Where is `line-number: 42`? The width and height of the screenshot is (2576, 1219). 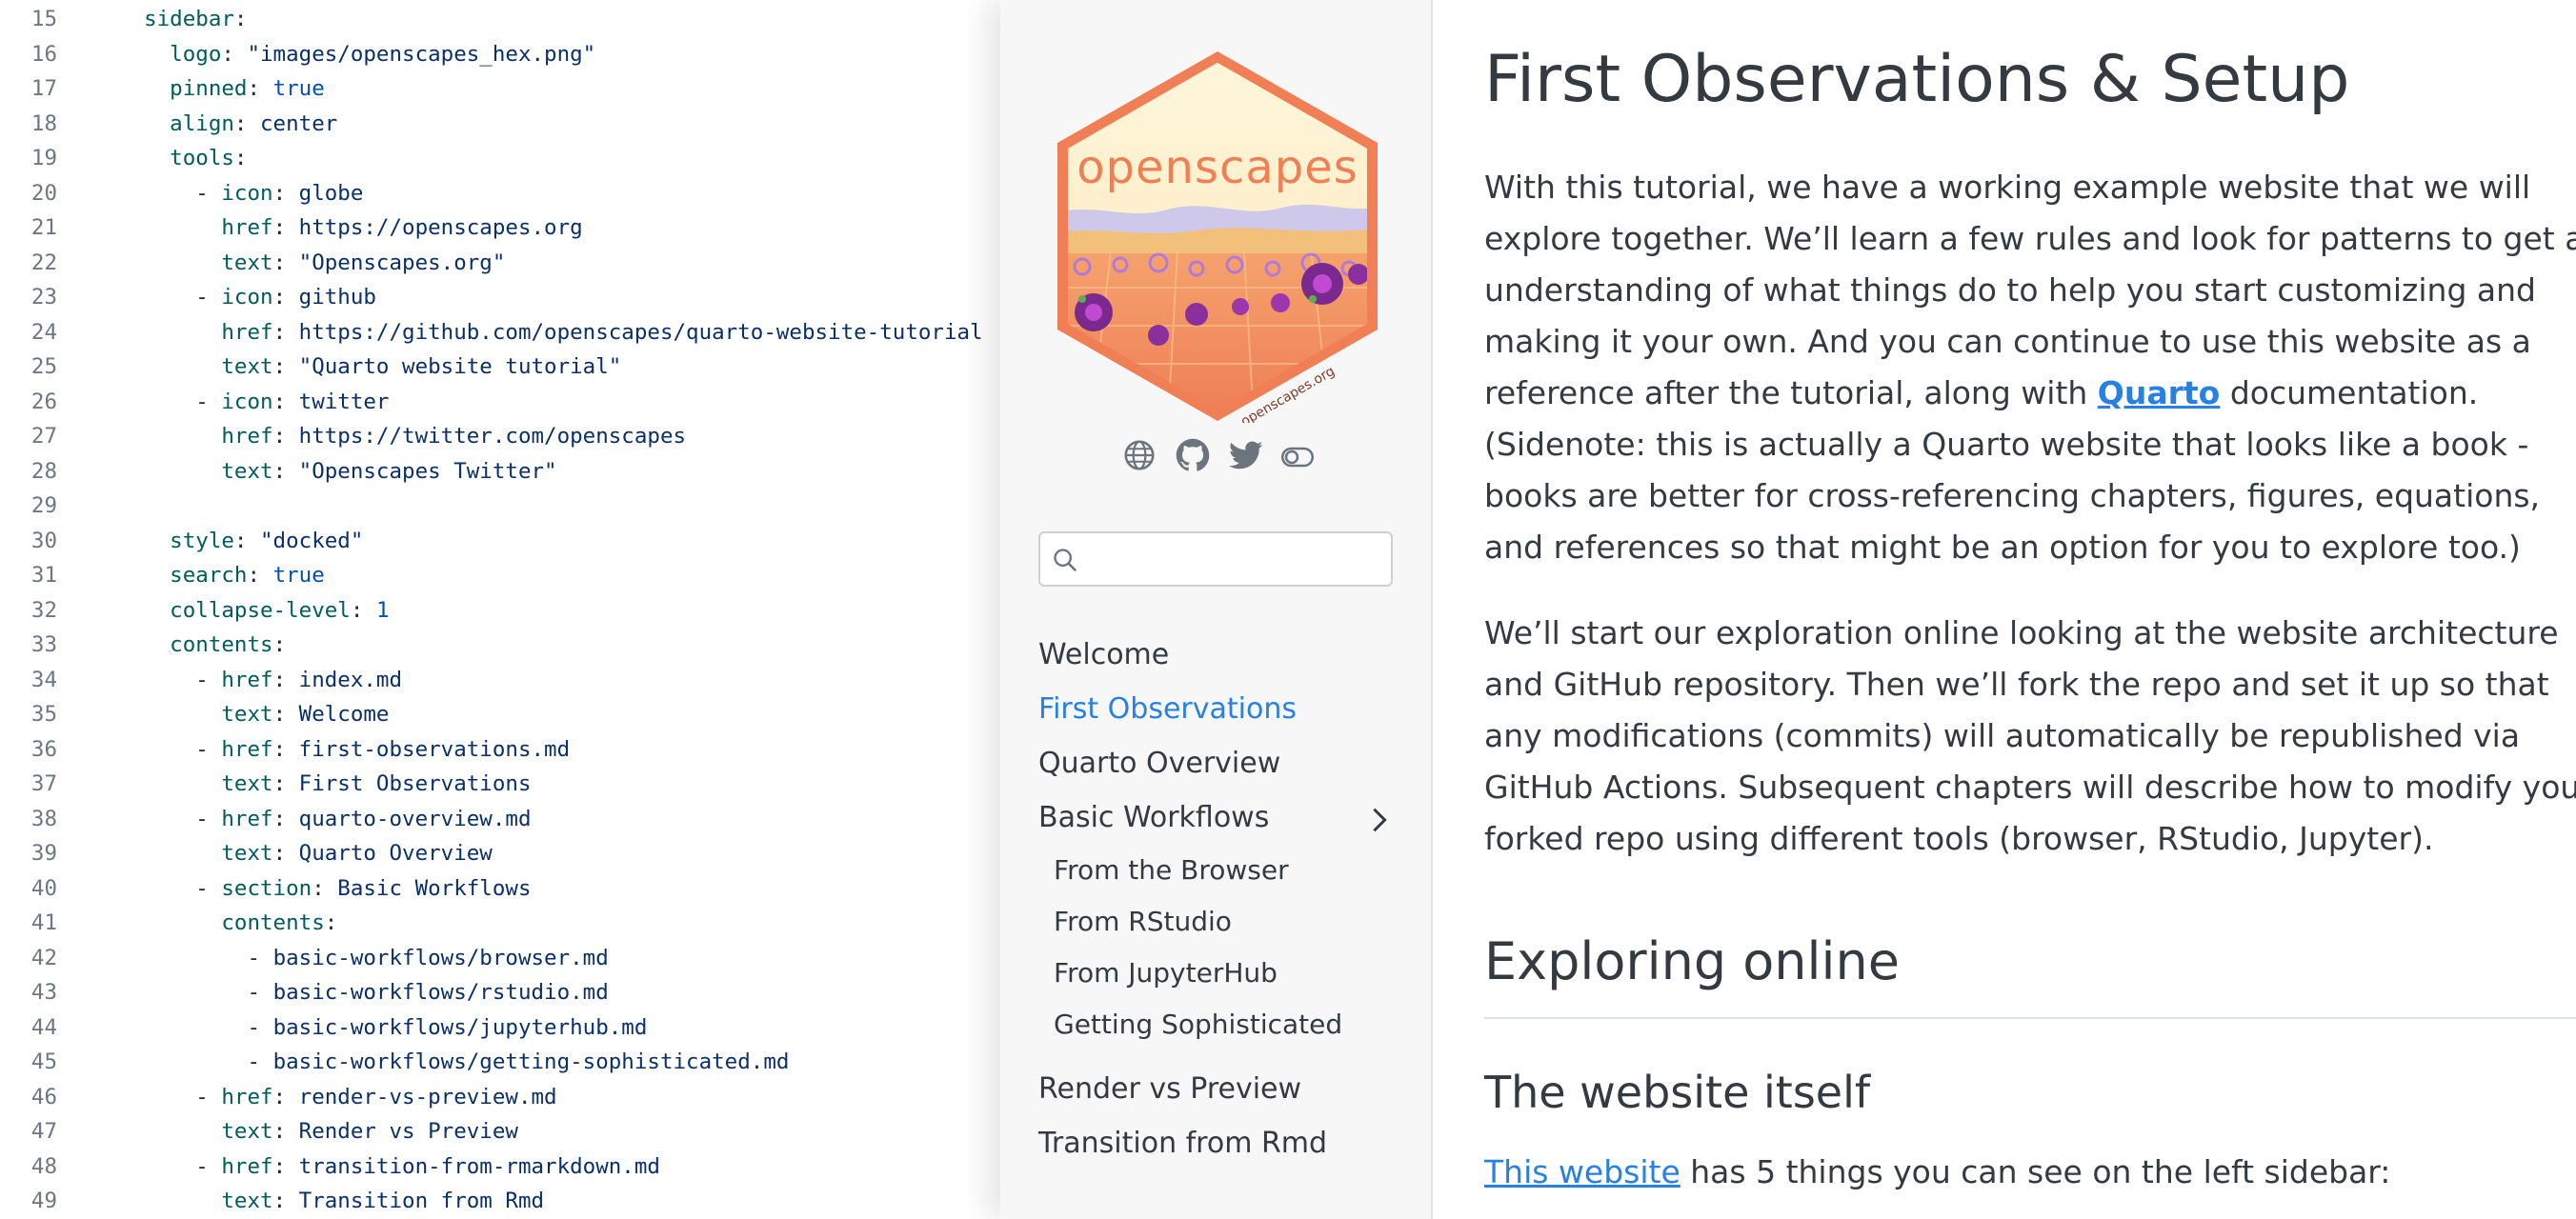
line-number: 42 is located at coordinates (43, 957).